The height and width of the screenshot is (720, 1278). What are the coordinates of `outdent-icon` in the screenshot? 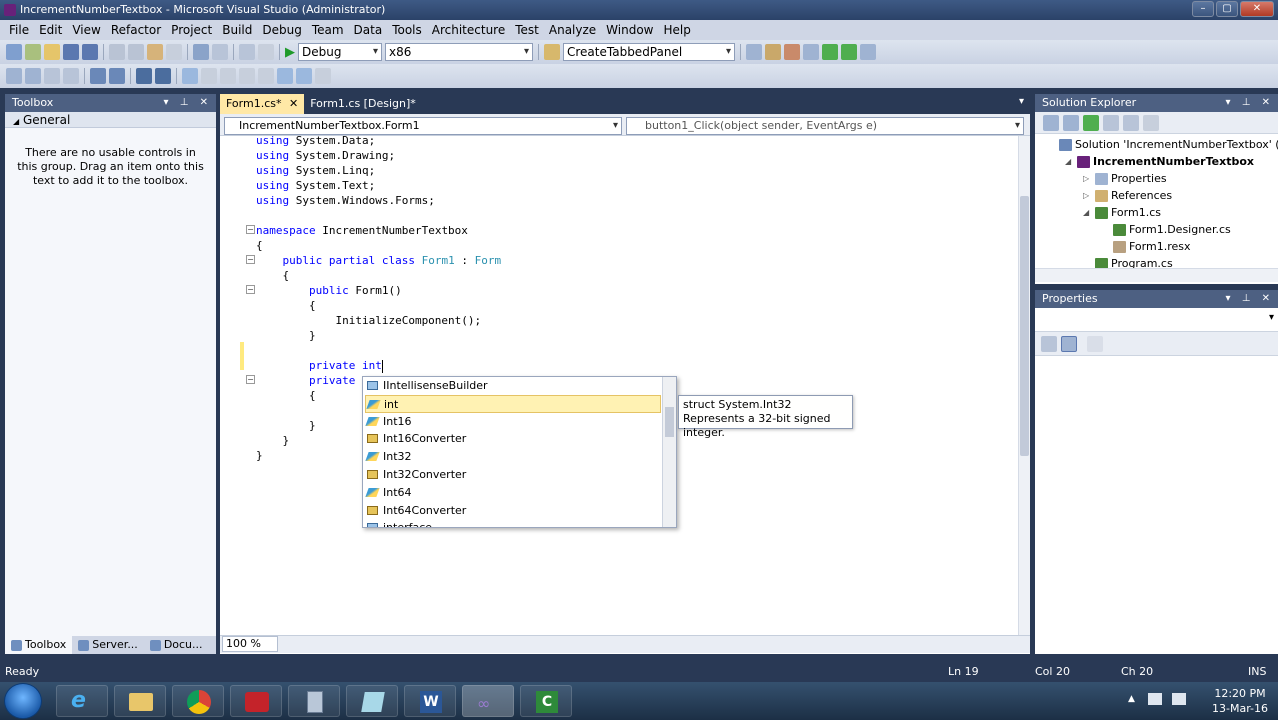 It's located at (98, 76).